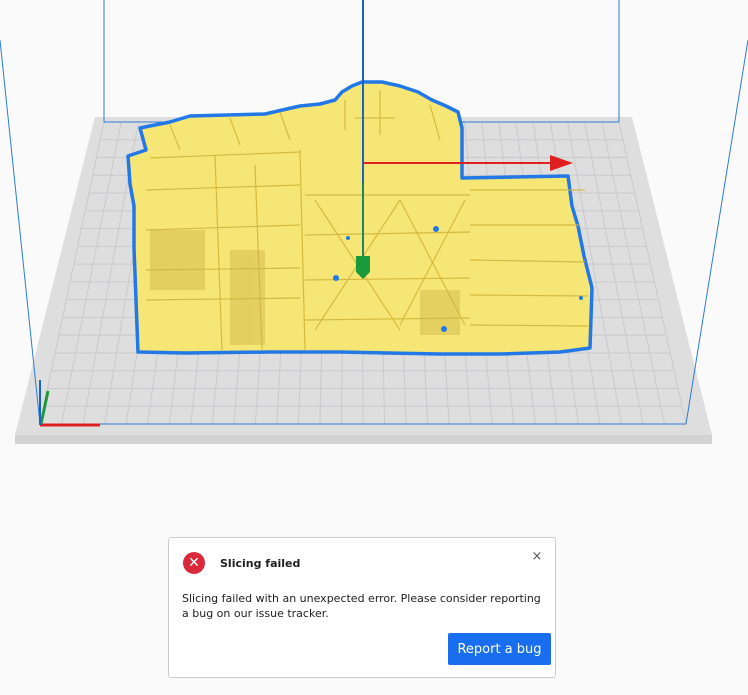 This screenshot has width=748, height=695. What do you see at coordinates (363, 439) in the screenshot?
I see `build-plate-edge` at bounding box center [363, 439].